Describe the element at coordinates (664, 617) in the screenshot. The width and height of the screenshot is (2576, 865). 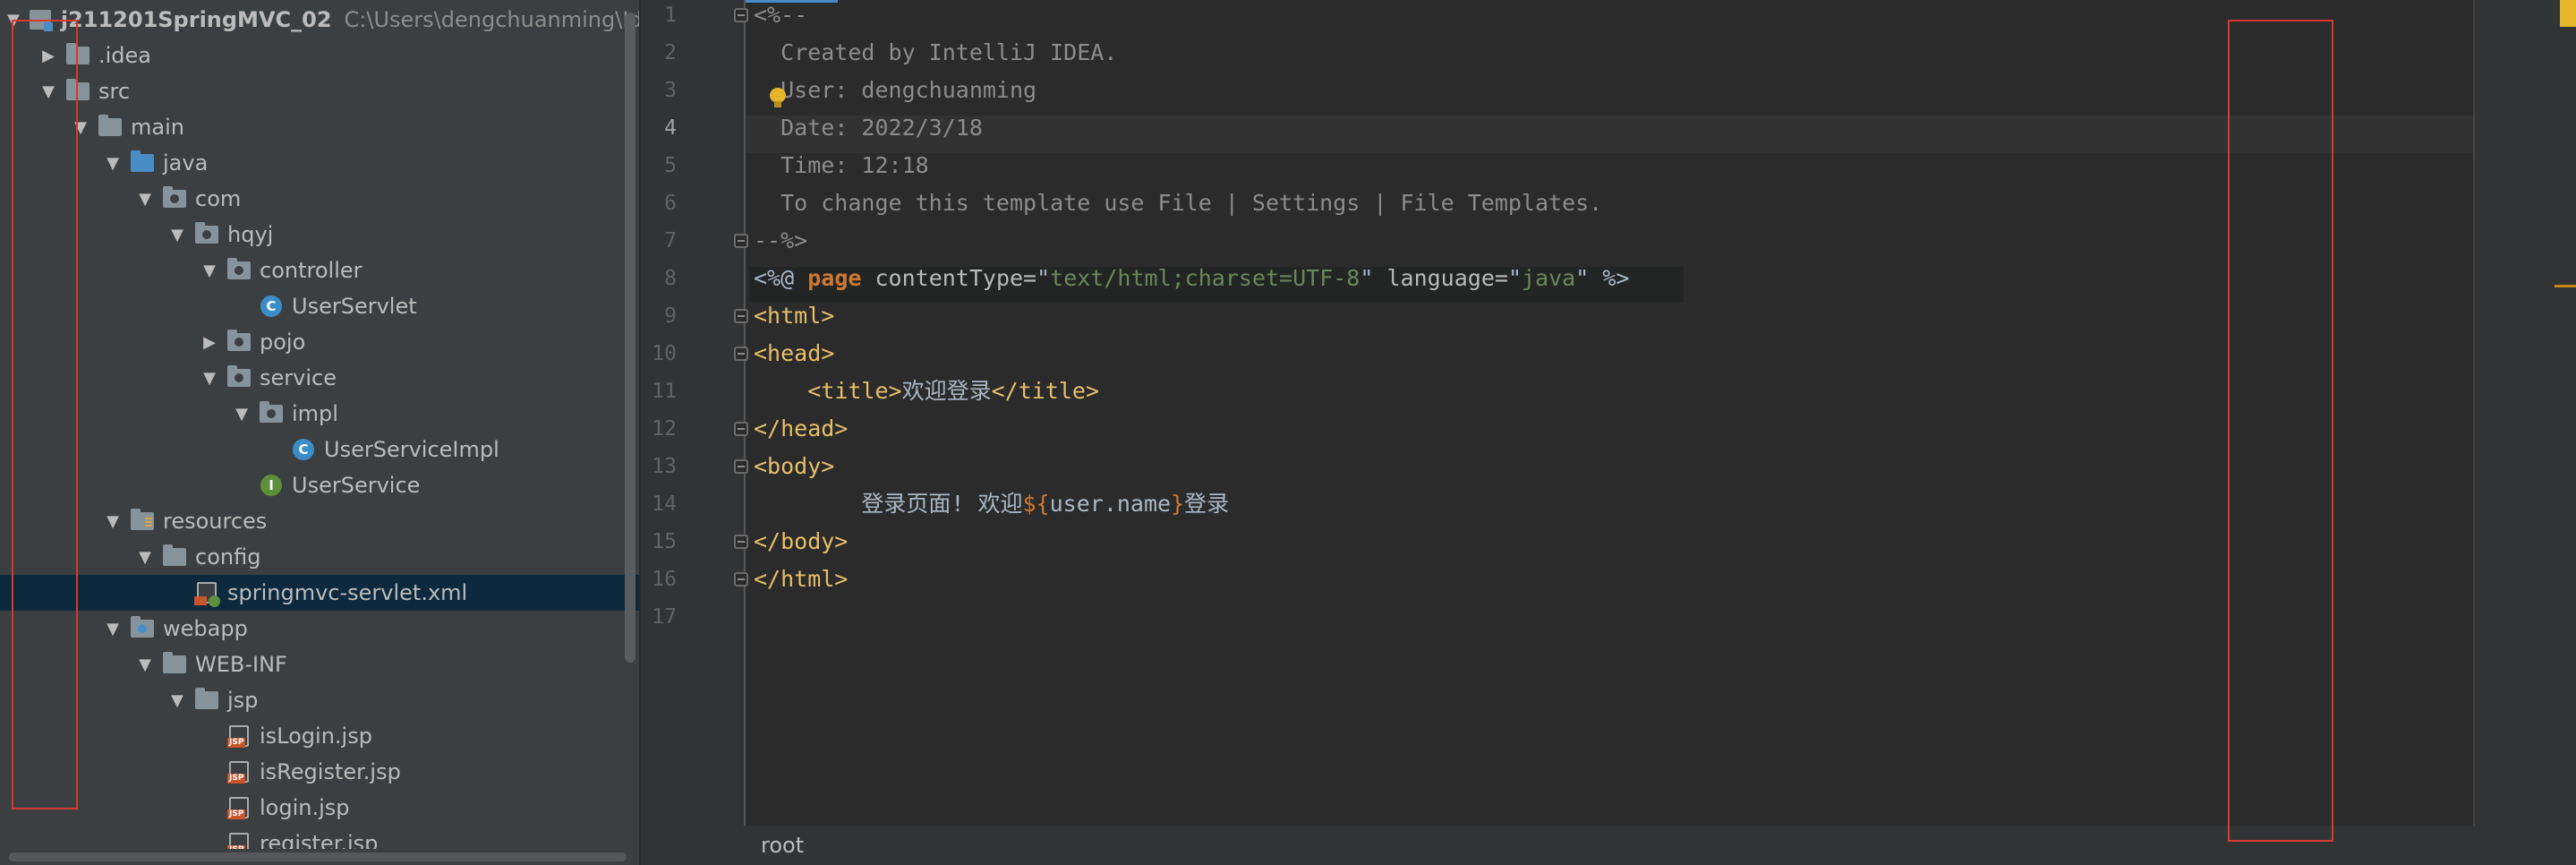
I see `line-number: 17` at that location.